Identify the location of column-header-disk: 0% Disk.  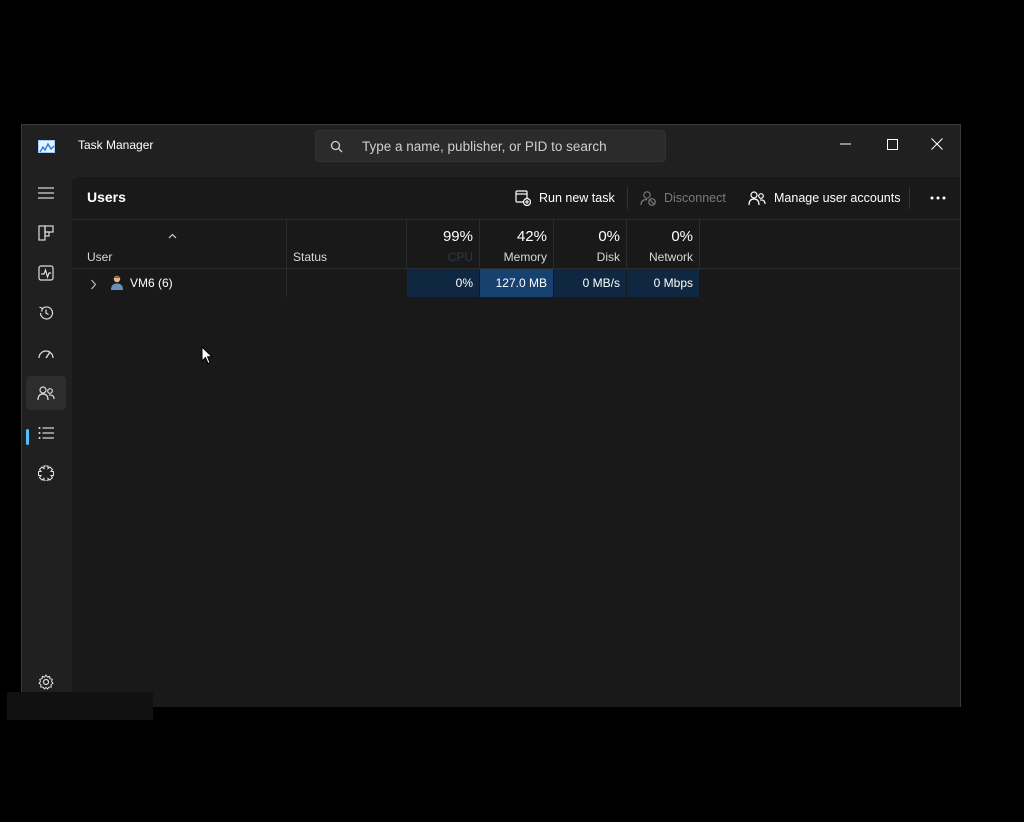
(590, 245).